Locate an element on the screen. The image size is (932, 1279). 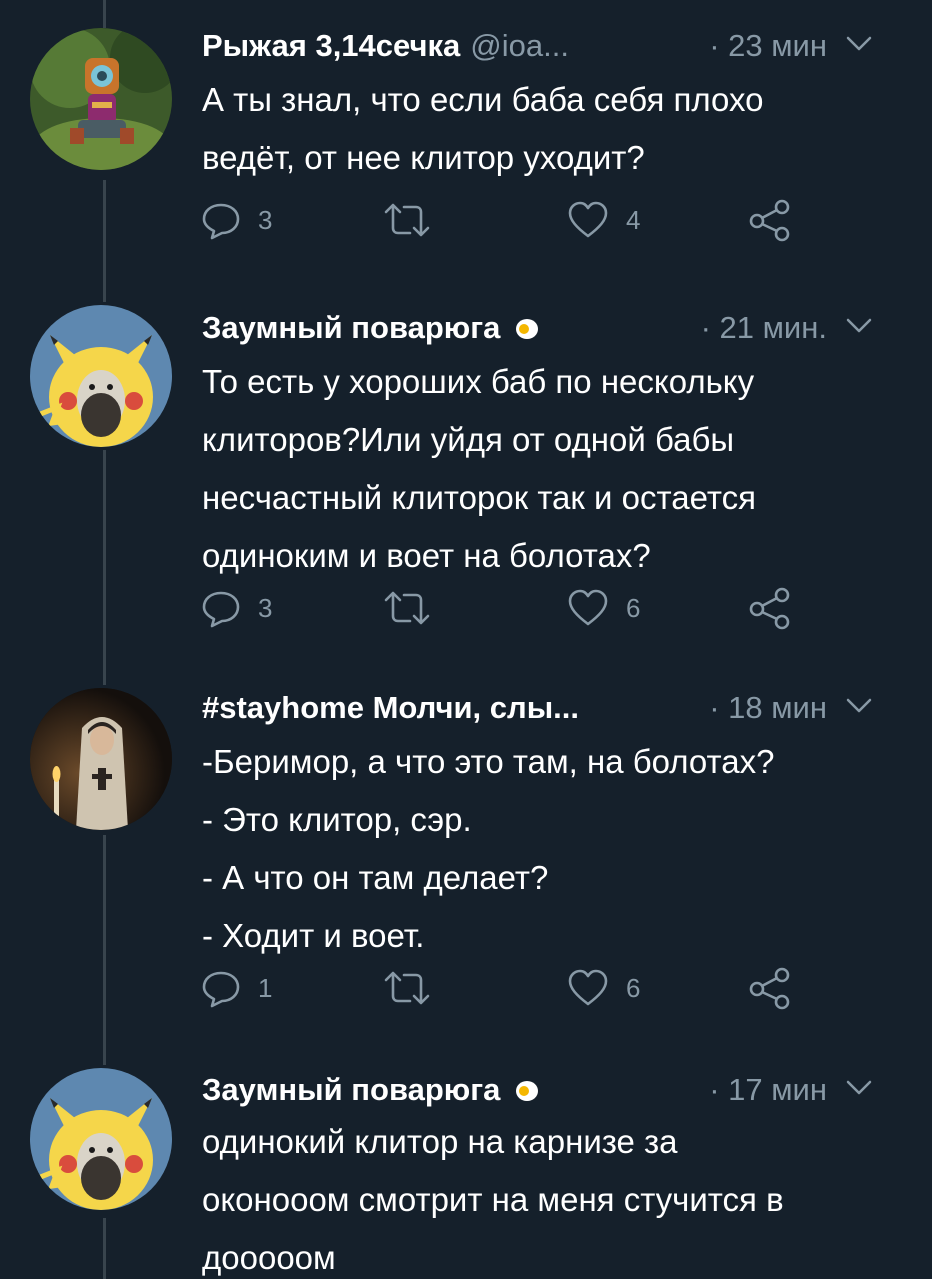
tweet-text-line: - А что он там делает? is located at coordinates (375, 877).